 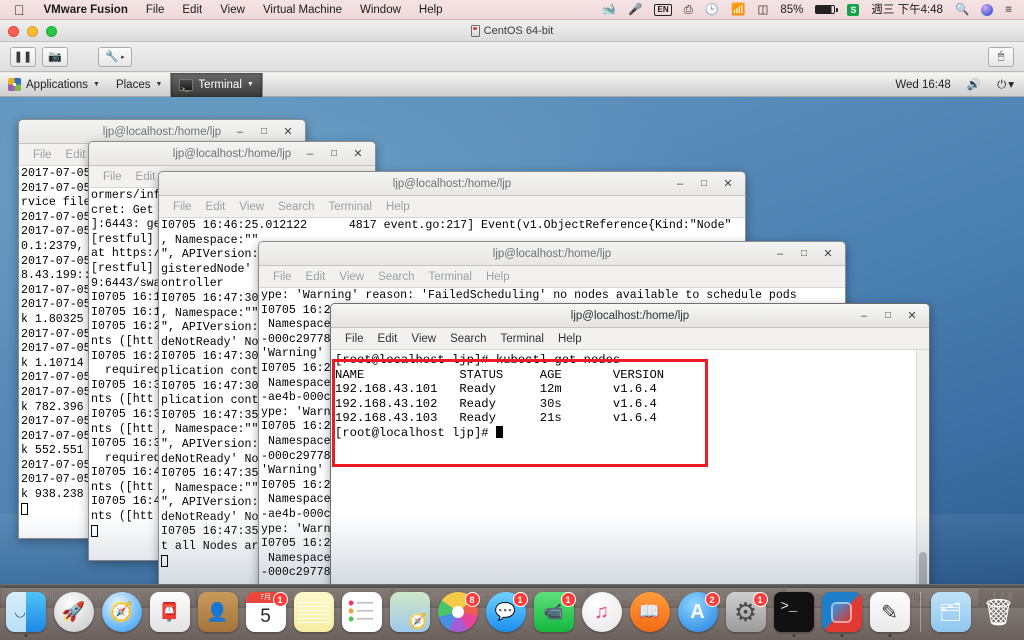 What do you see at coordinates (922, 85) in the screenshot?
I see `gnome-clock: Wed 16:48` at bounding box center [922, 85].